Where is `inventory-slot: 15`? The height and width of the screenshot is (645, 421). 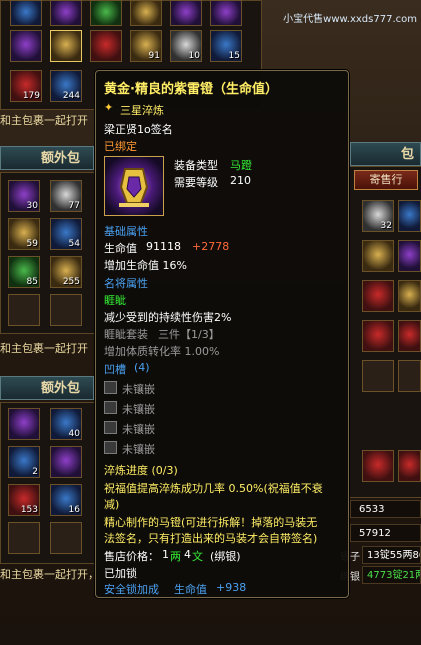 inventory-slot: 15 is located at coordinates (226, 46).